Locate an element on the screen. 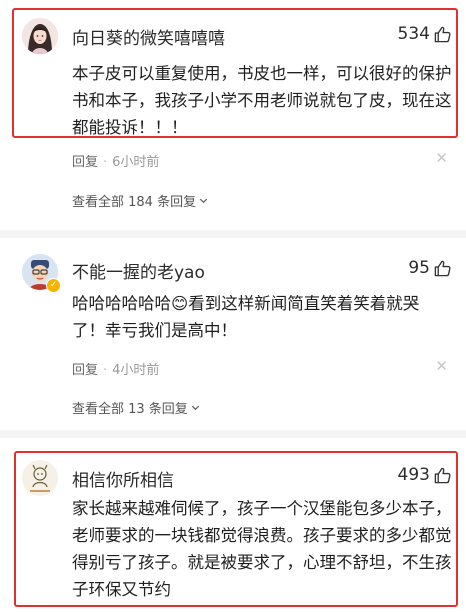  verified-badge-icon: ✓ is located at coordinates (53, 285).